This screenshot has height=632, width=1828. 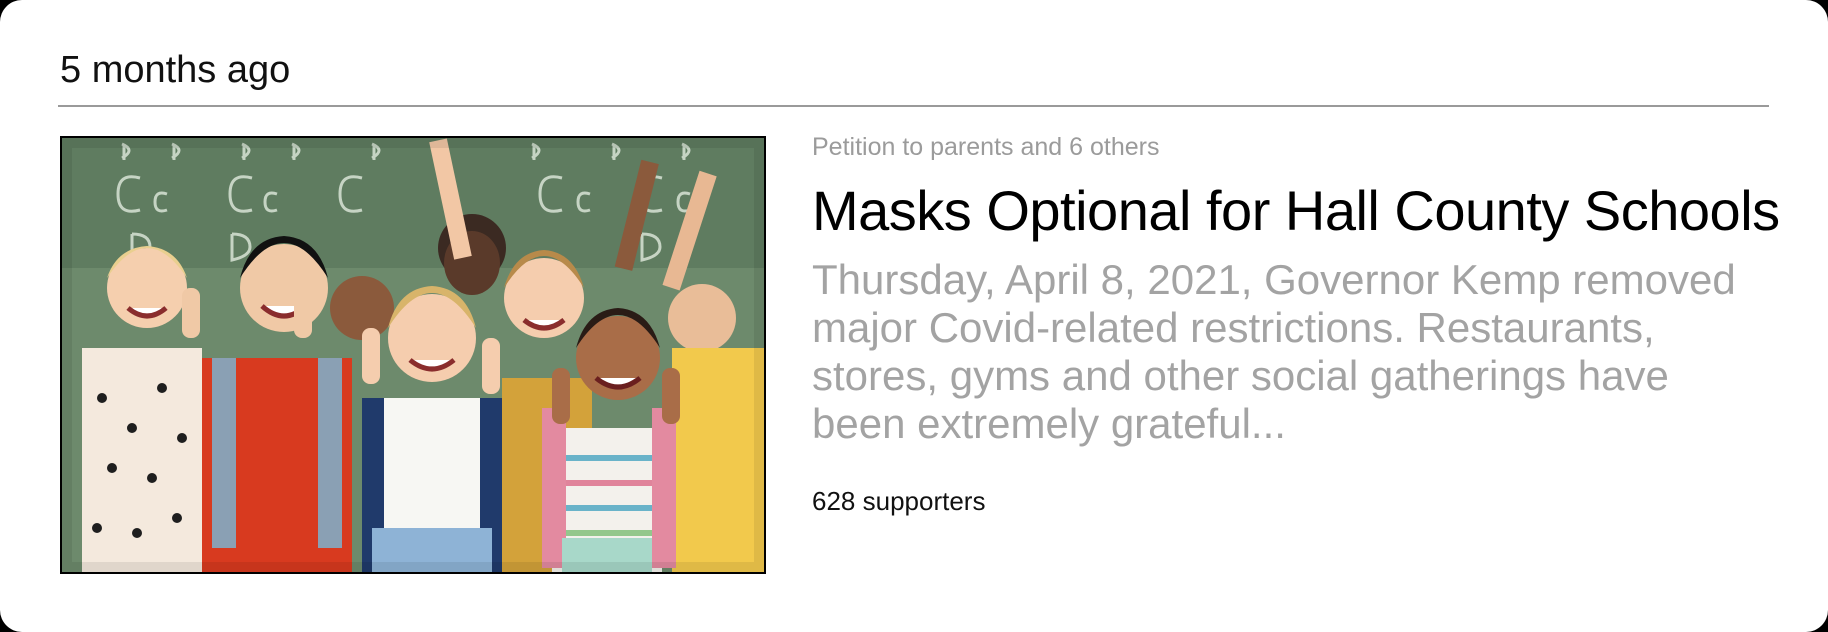 I want to click on divider, so click(x=913, y=106).